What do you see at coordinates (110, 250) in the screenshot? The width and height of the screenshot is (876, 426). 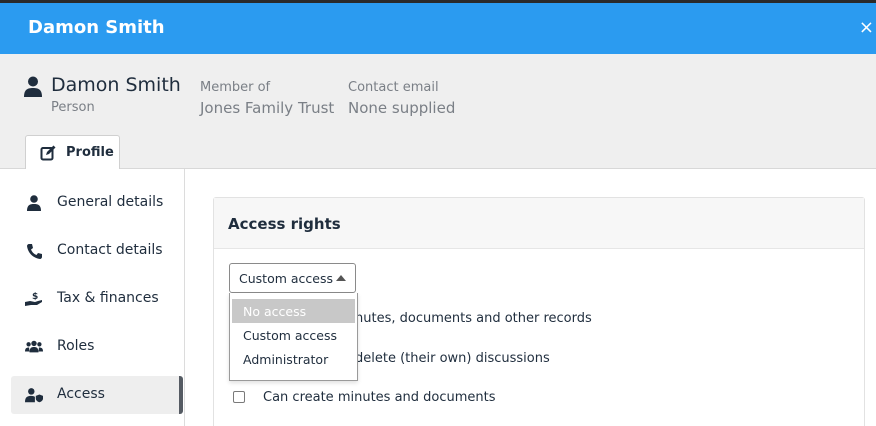 I see `sidebar-item-label: Contact details` at bounding box center [110, 250].